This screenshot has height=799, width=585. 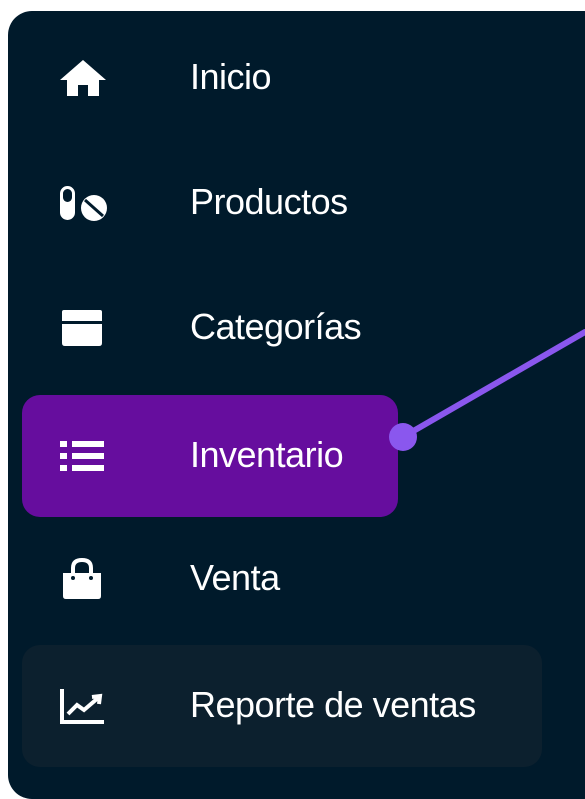 I want to click on sidebar-item-label: Categorías, so click(x=276, y=327).